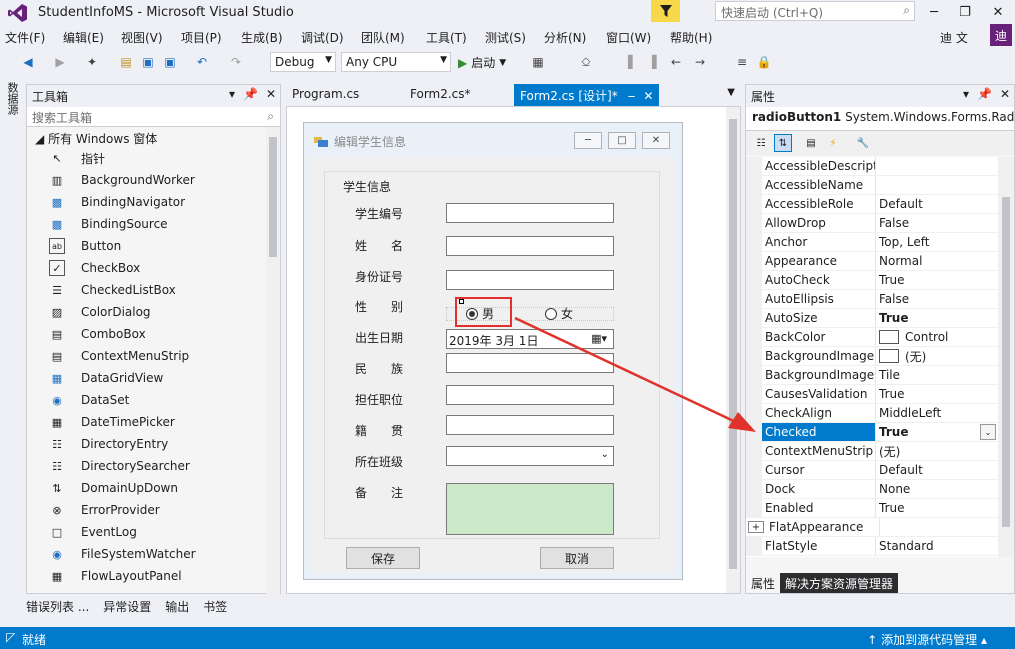 The image size is (1015, 649). What do you see at coordinates (731, 92) in the screenshot?
I see `chevron-down-icon: ▼` at bounding box center [731, 92].